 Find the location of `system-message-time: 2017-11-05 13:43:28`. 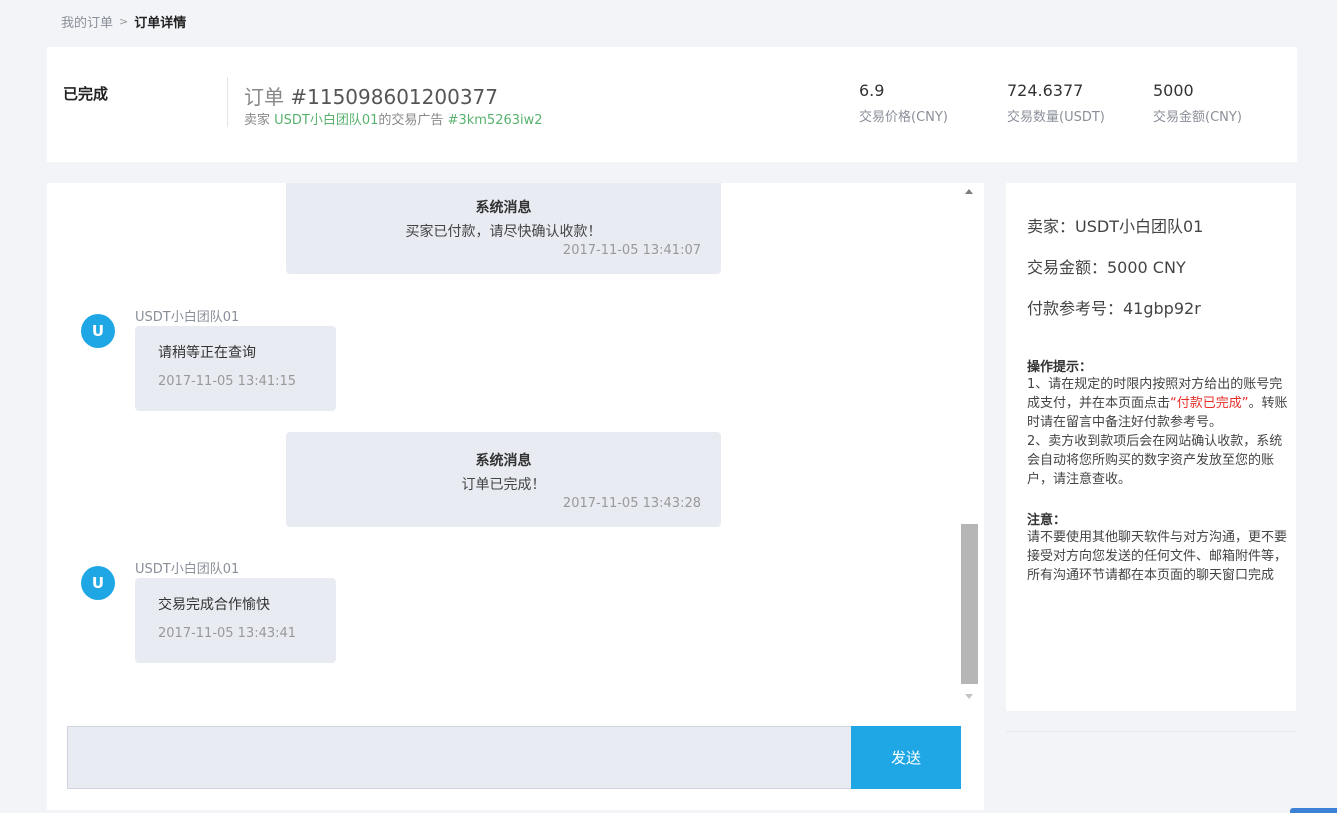

system-message-time: 2017-11-05 13:43:28 is located at coordinates (631, 503).